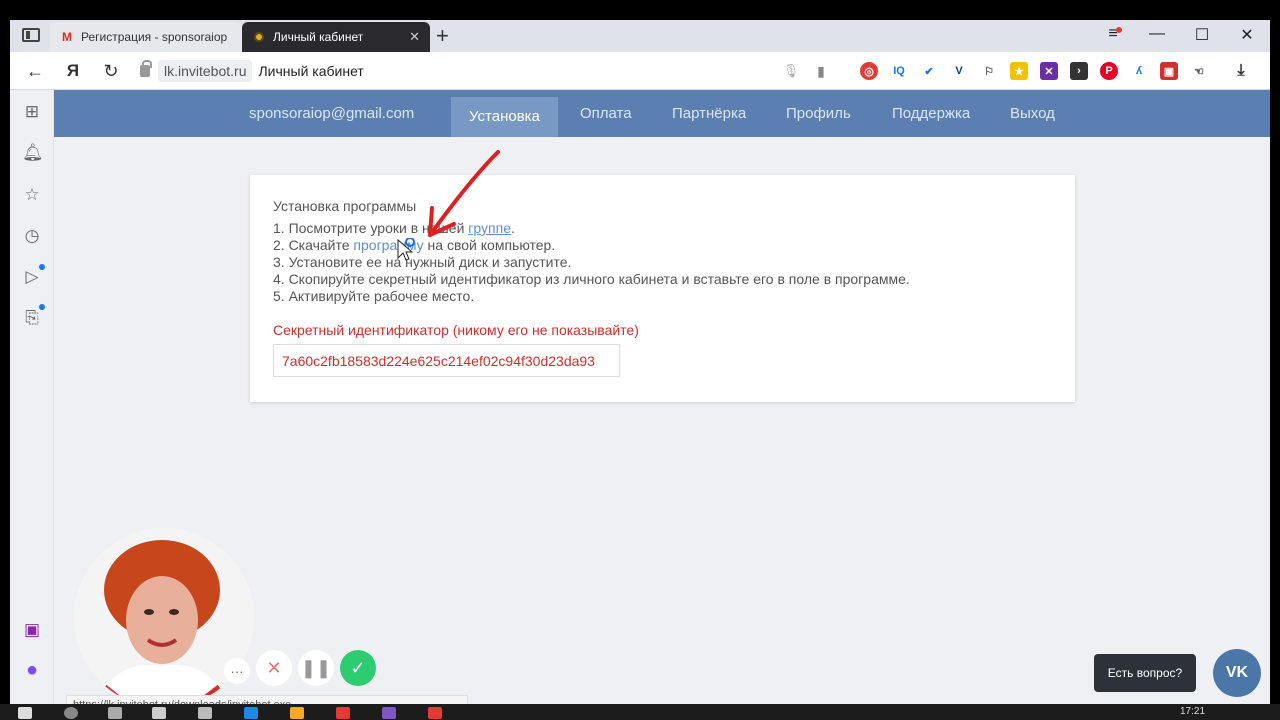  What do you see at coordinates (791, 71) in the screenshot?
I see `microphone-icon: 🎙` at bounding box center [791, 71].